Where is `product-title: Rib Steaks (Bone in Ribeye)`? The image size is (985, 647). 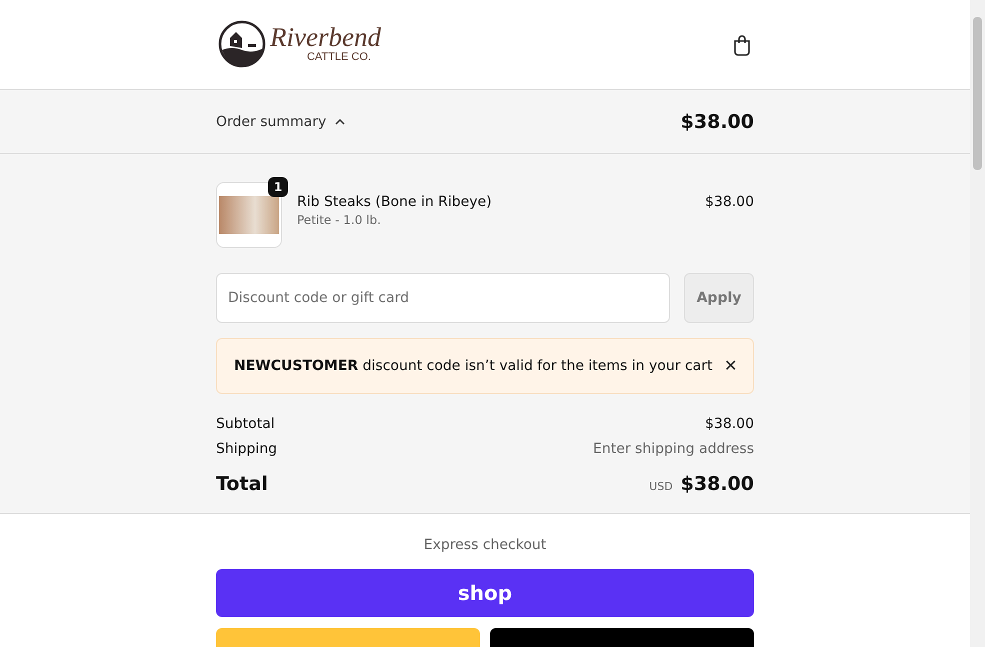 product-title: Rib Steaks (Bone in Ribeye) is located at coordinates (395, 202).